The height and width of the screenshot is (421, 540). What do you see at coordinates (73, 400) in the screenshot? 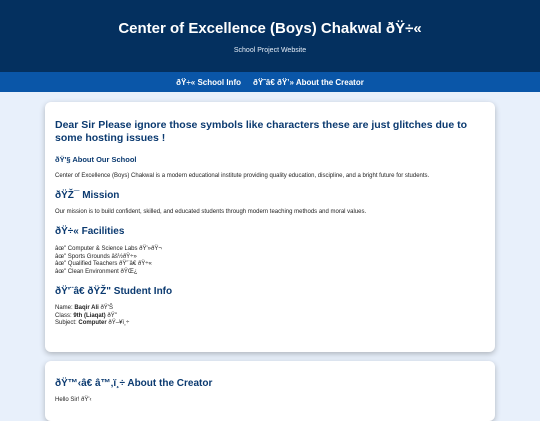
I see `creator-text: Hello Sir! ðŸ'‹` at bounding box center [73, 400].